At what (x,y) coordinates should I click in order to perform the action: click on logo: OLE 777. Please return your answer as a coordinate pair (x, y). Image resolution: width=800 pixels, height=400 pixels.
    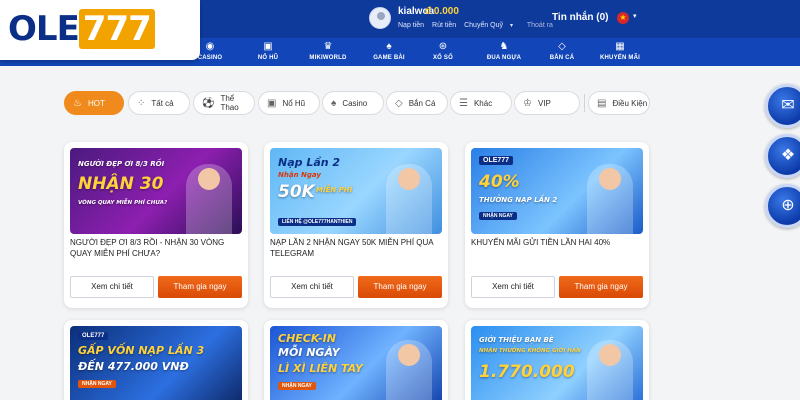
    Looking at the image, I should click on (100, 30).